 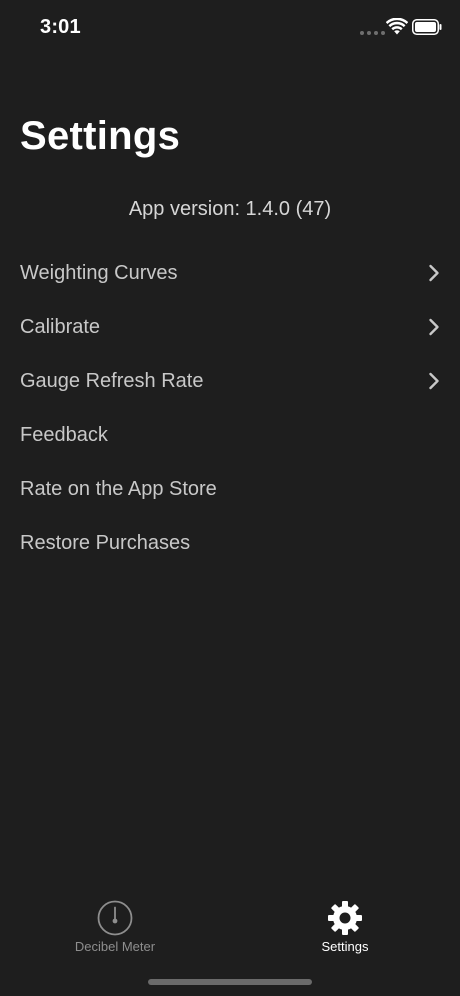 What do you see at coordinates (105, 542) in the screenshot?
I see `settings-item-label: Restore Purchases` at bounding box center [105, 542].